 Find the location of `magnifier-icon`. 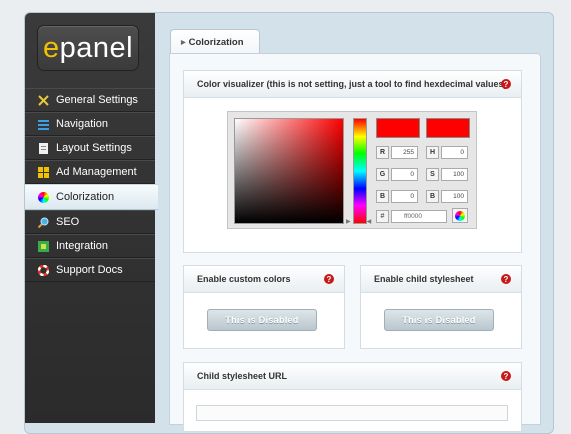

magnifier-icon is located at coordinates (43, 222).